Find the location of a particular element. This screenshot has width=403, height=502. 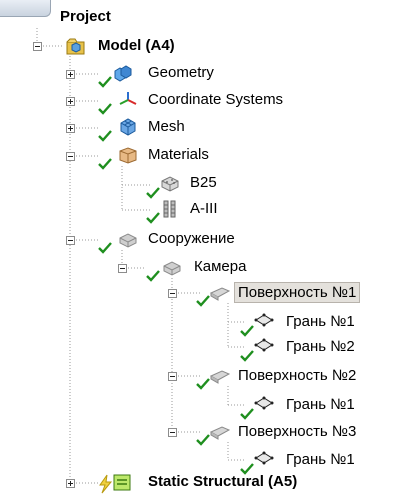

surface1-collapse-toggle is located at coordinates (172, 293).